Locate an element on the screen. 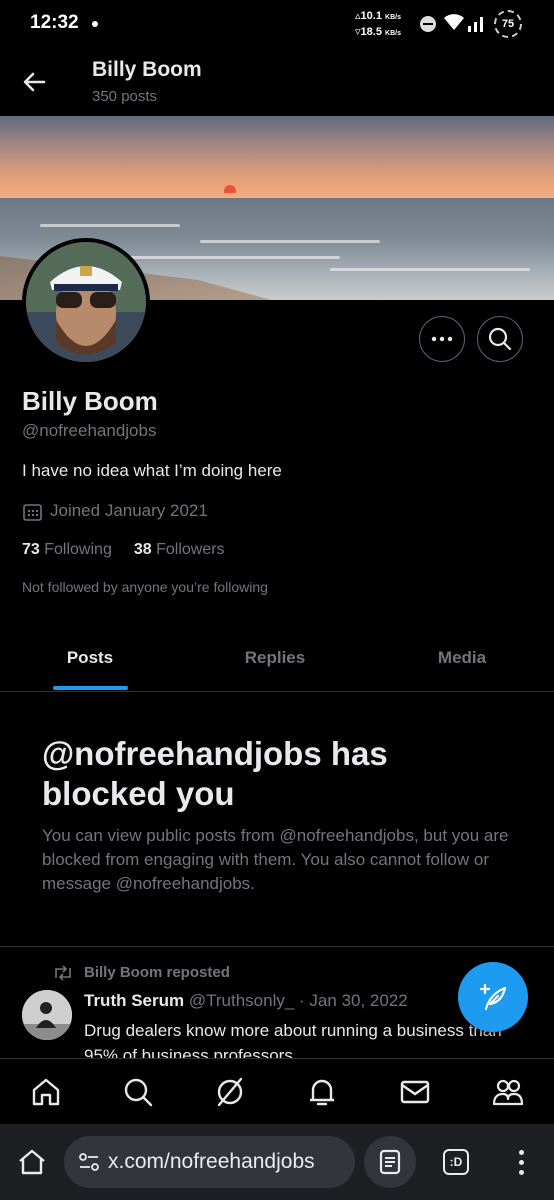 This screenshot has height=1200, width=554. grok-icon is located at coordinates (230, 1092).